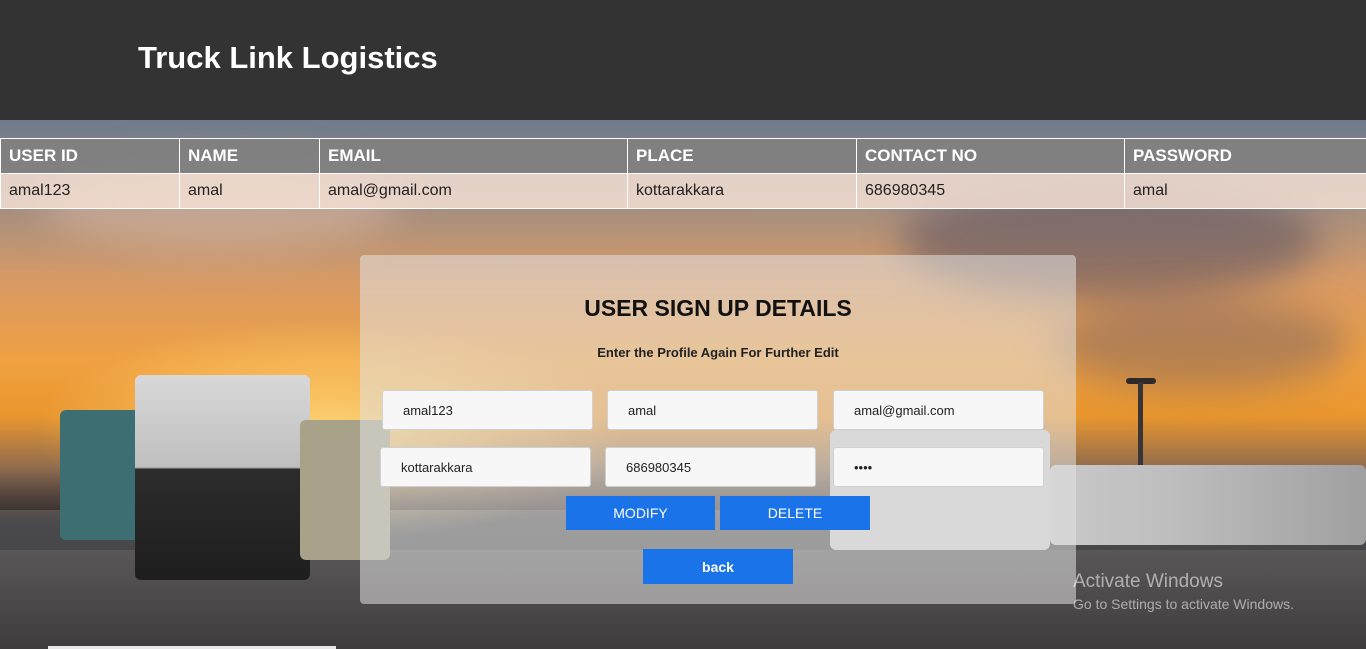 Image resolution: width=1366 pixels, height=649 pixels. What do you see at coordinates (288, 57) in the screenshot?
I see `app-title: Truck Link Logistics` at bounding box center [288, 57].